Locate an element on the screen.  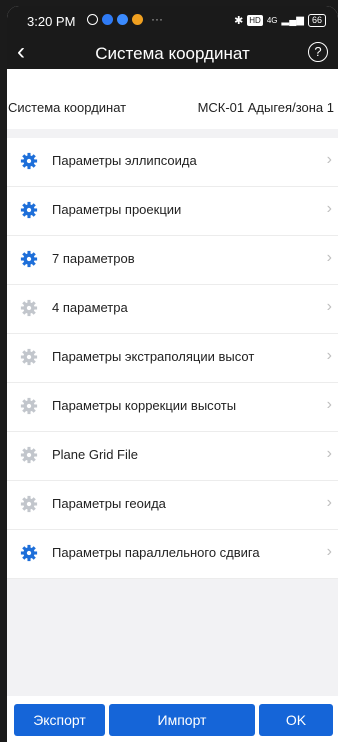
status-time: 3:20 PM is located at coordinates (51, 21).